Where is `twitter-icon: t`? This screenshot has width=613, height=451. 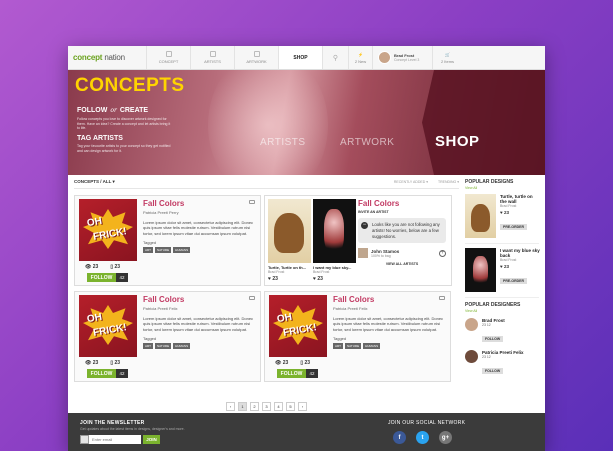 twitter-icon: t is located at coordinates (422, 437).